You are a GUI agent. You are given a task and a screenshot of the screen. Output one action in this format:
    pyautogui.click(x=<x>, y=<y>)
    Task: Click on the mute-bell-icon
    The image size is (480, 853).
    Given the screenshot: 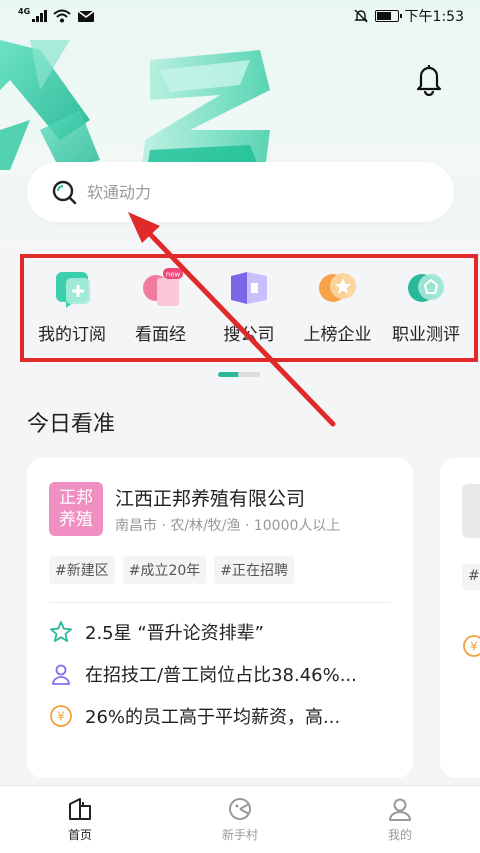 What is the action you would take?
    pyautogui.click(x=360, y=16)
    